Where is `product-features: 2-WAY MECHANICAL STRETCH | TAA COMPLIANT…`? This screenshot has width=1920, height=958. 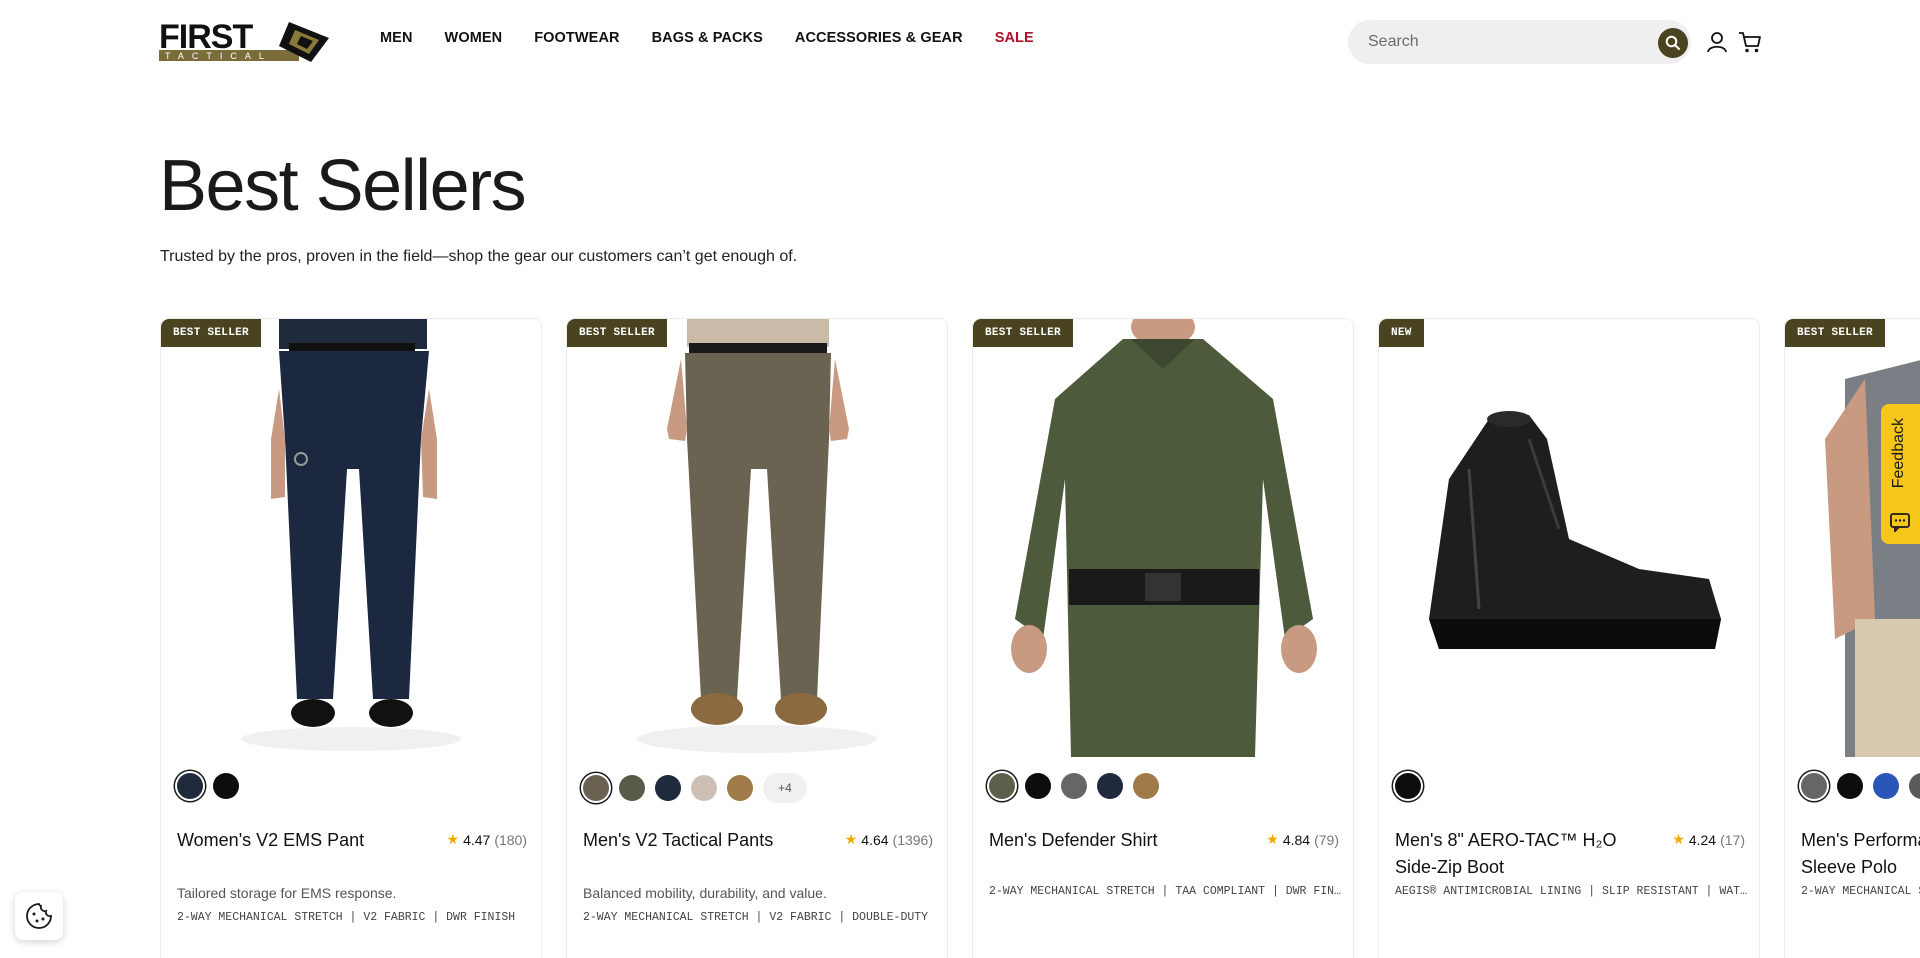
product-features: 2-WAY MECHANICAL STRETCH | TAA COMPLIANT… is located at coordinates (1165, 891).